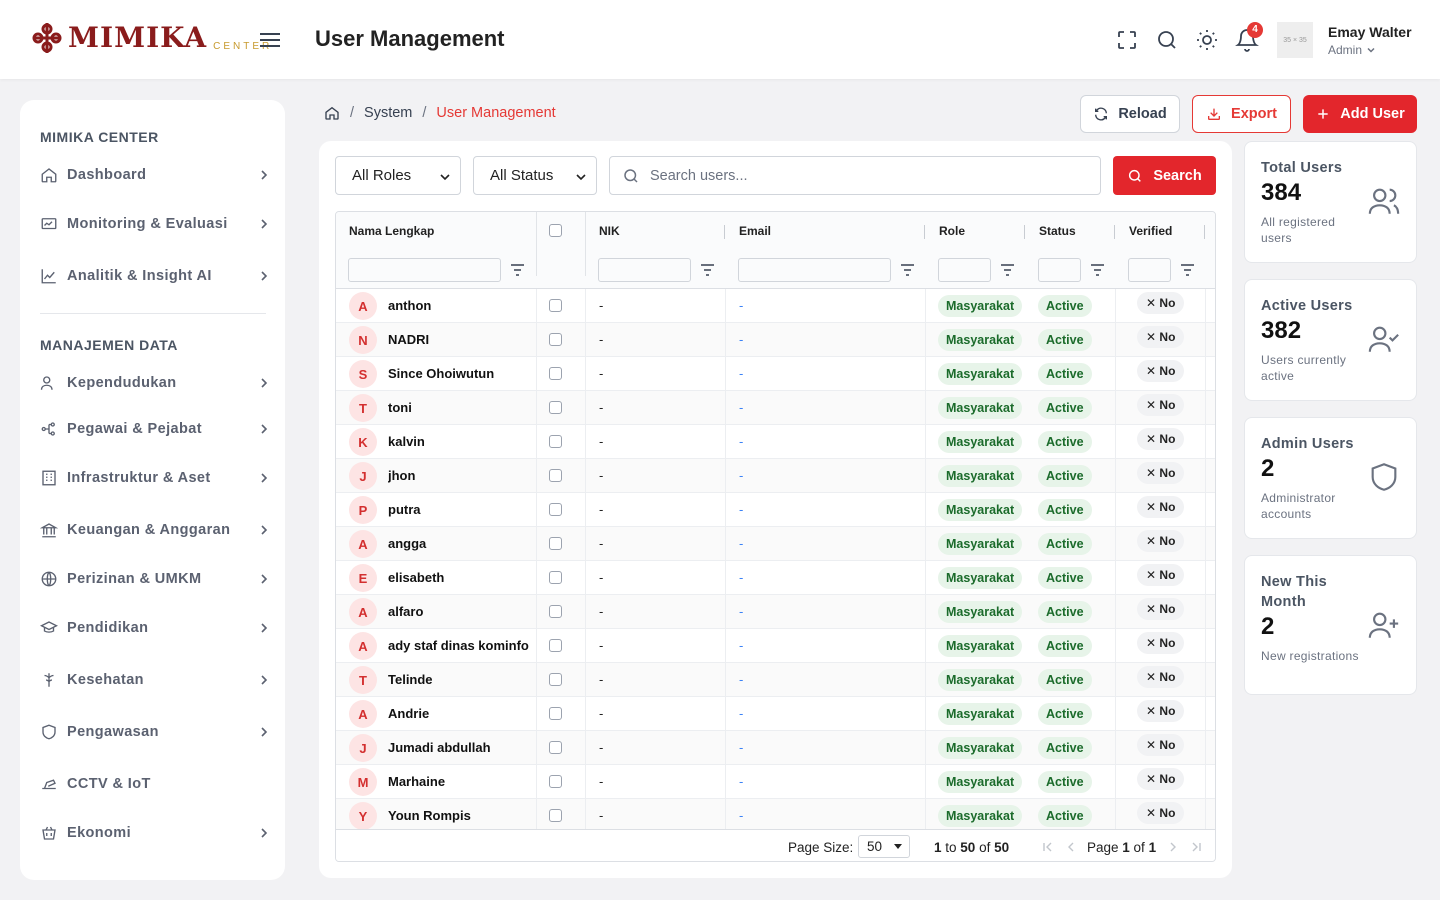  I want to click on fullscreen-icon, so click(1127, 40).